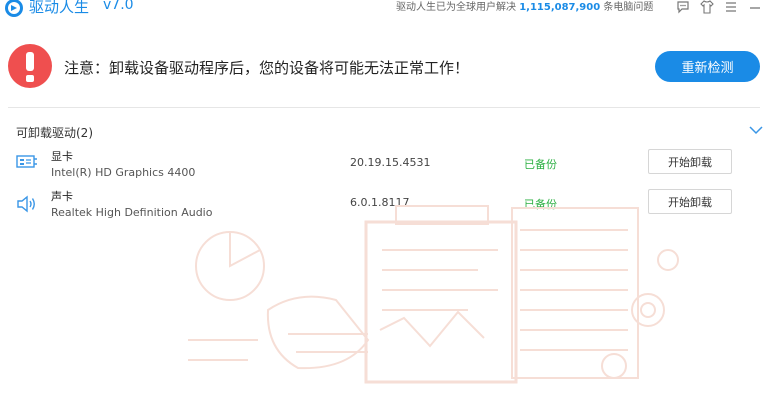 This screenshot has height=400, width=768. I want to click on user-stats-suffix: 条电脑问题, so click(628, 7).